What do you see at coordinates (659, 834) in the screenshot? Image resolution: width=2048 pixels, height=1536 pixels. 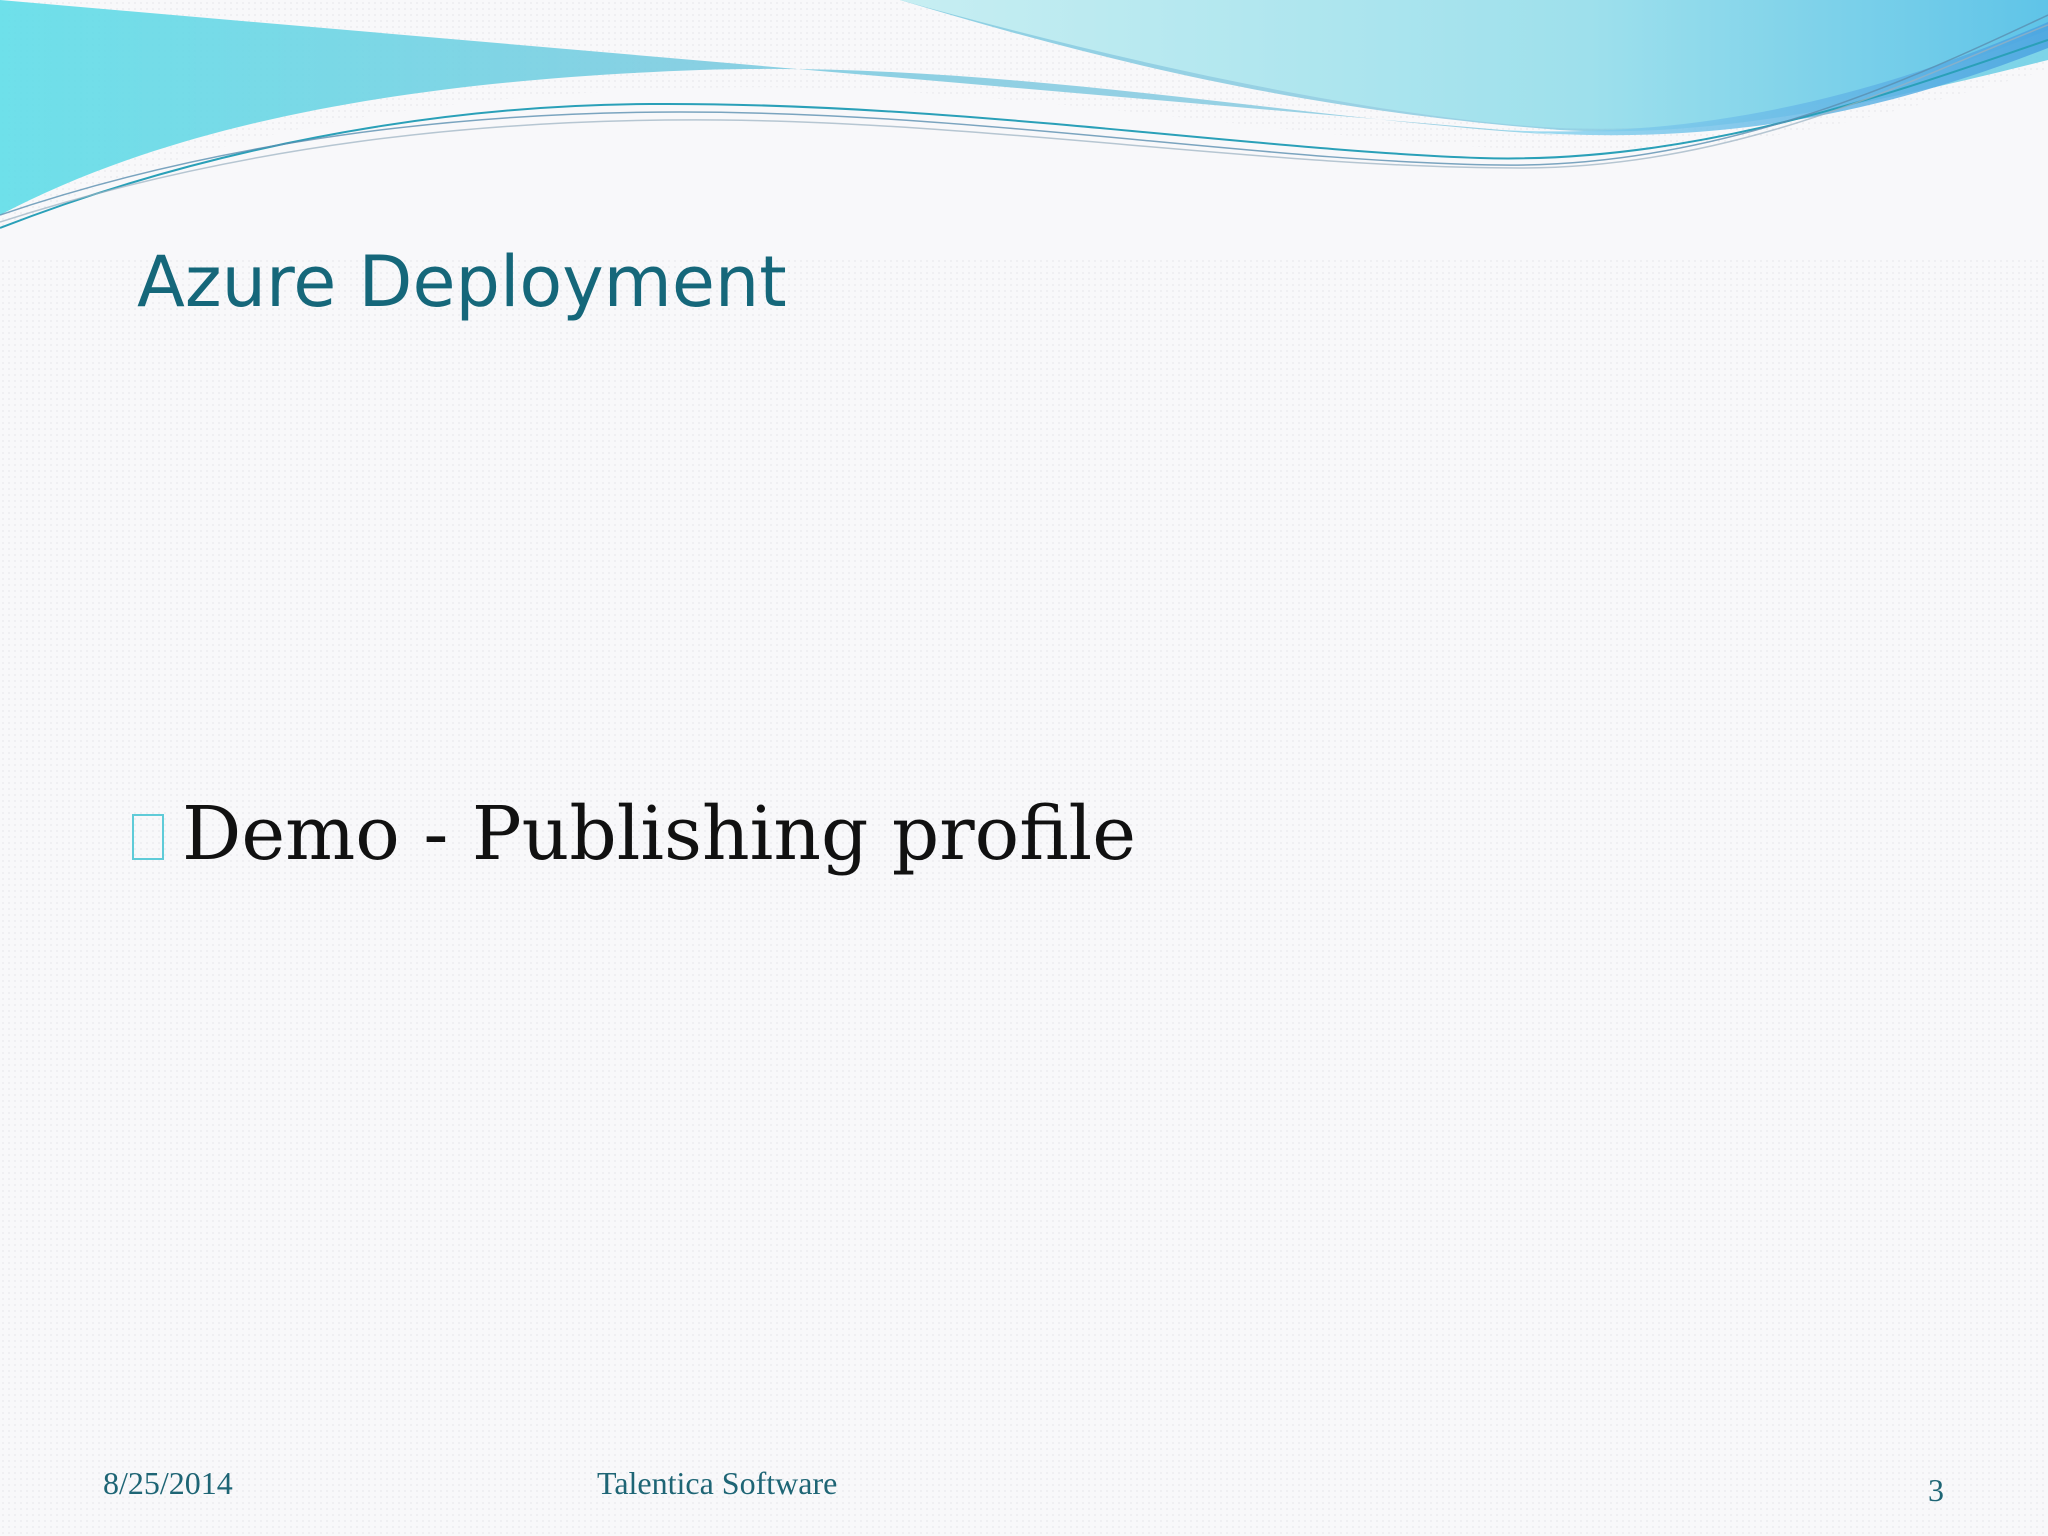 I see `bullet-text: Demo - Publishing profile` at bounding box center [659, 834].